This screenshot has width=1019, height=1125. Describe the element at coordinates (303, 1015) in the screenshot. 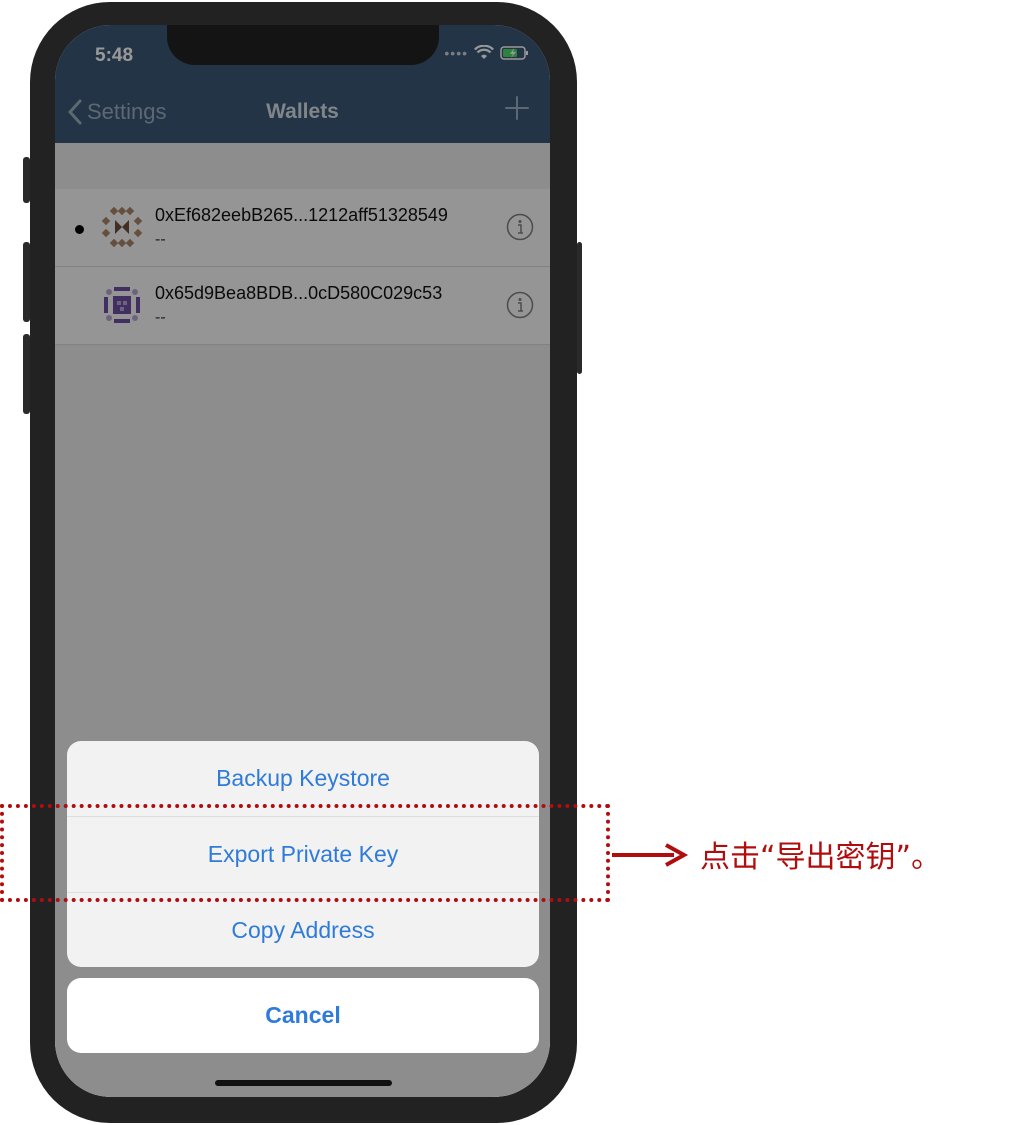

I see `cancel-button: Cancel` at that location.